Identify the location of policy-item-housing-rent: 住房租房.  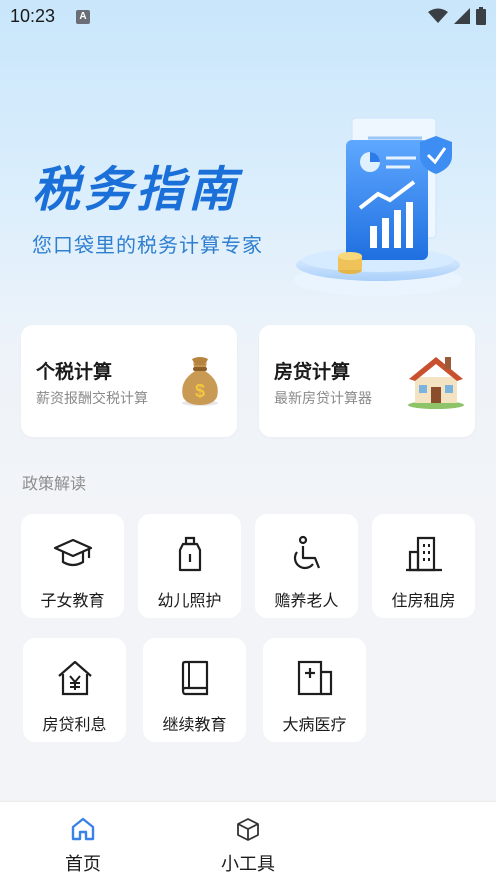
(423, 566).